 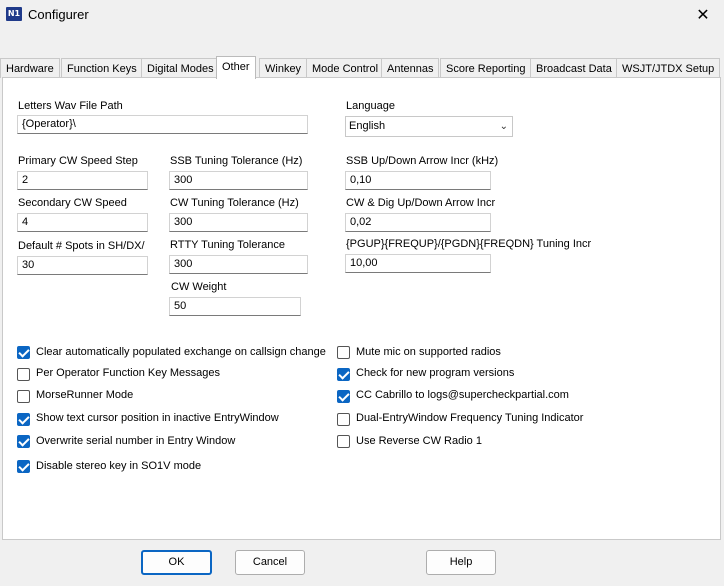 What do you see at coordinates (367, 126) in the screenshot?
I see `language-value: English` at bounding box center [367, 126].